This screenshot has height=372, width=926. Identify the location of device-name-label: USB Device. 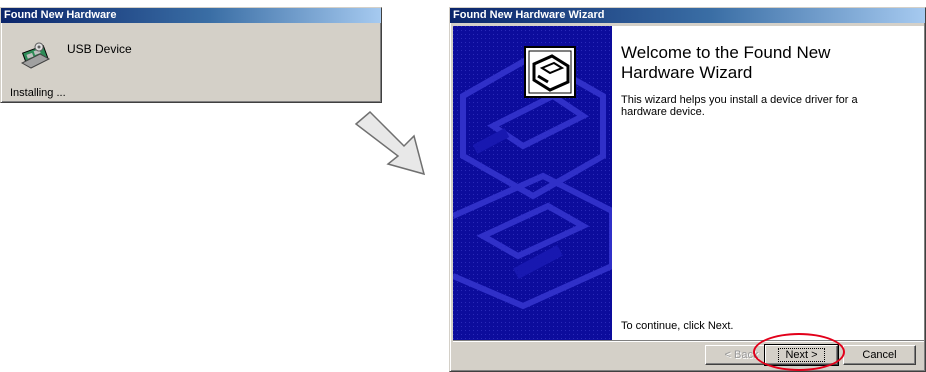
(99, 49).